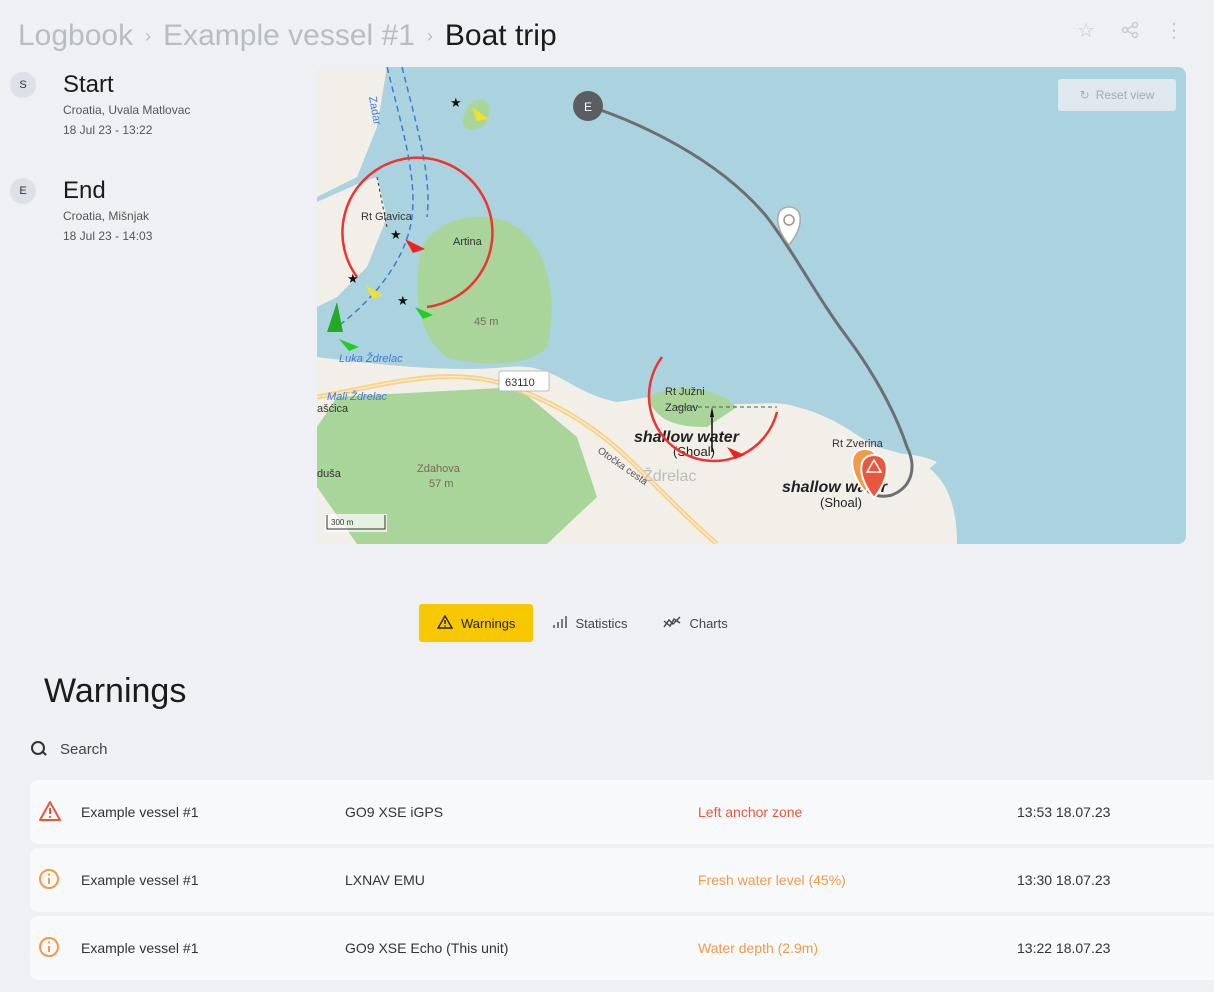  What do you see at coordinates (387, 217) in the screenshot?
I see `map-label-rt-glavica: Rt Glavica` at bounding box center [387, 217].